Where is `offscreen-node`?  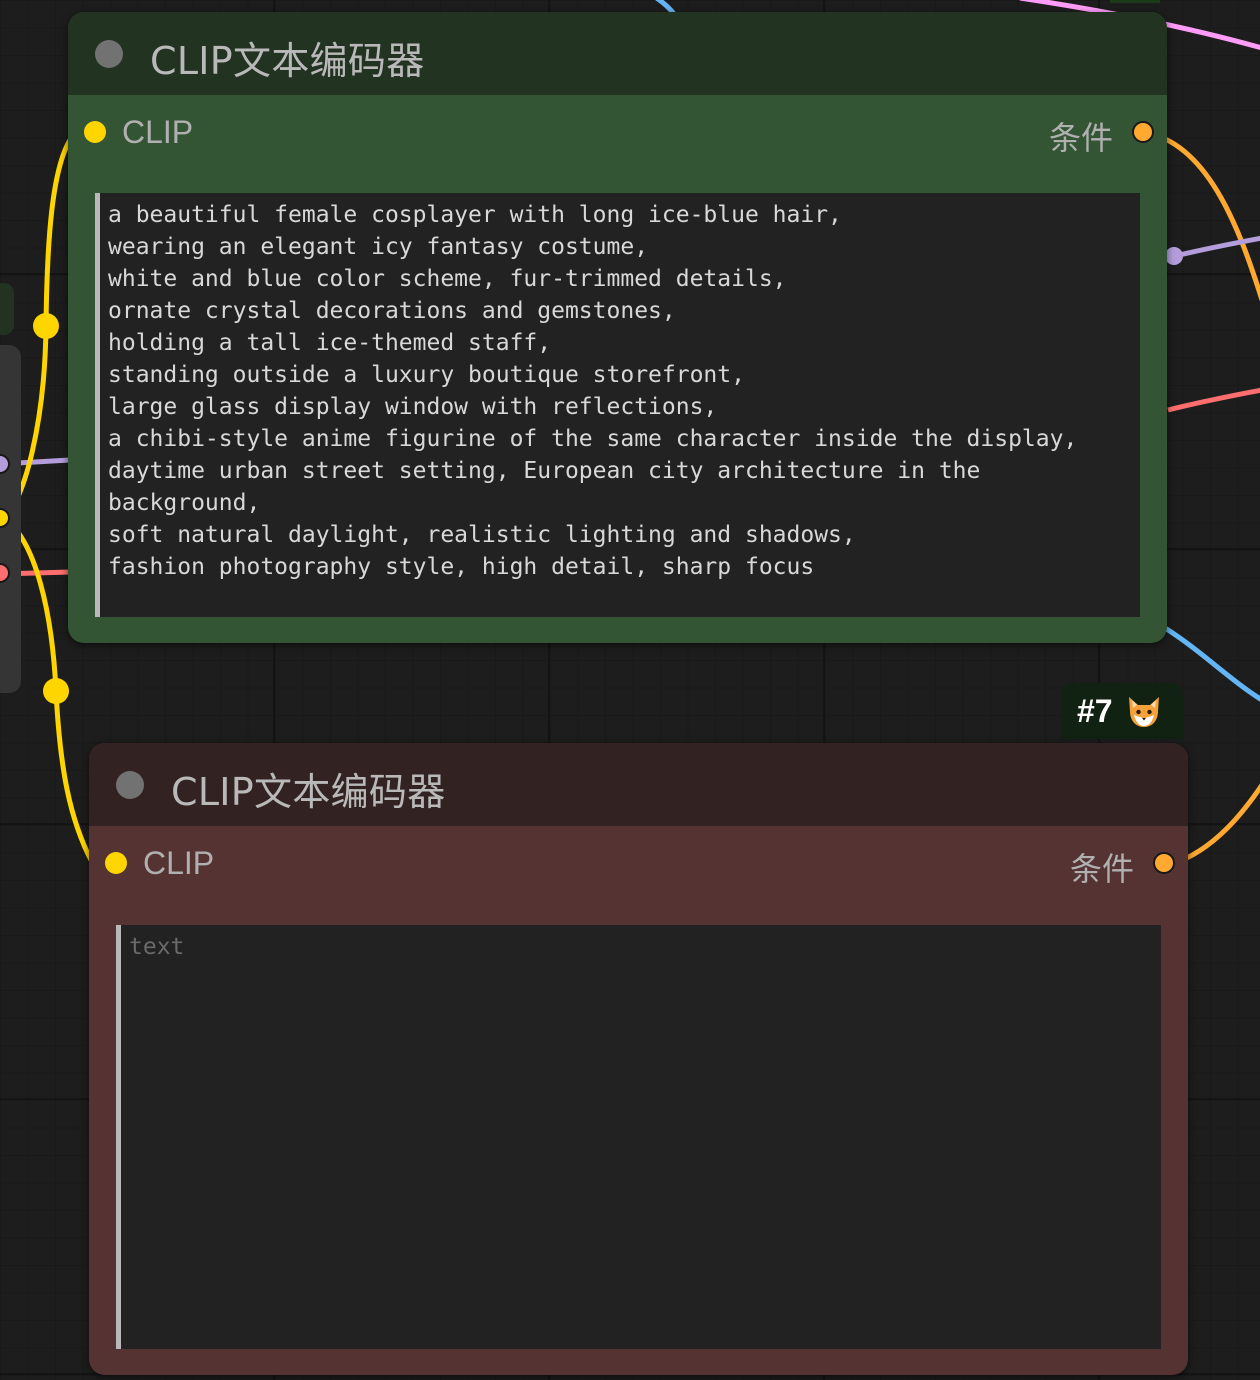
offscreen-node is located at coordinates (10, 519).